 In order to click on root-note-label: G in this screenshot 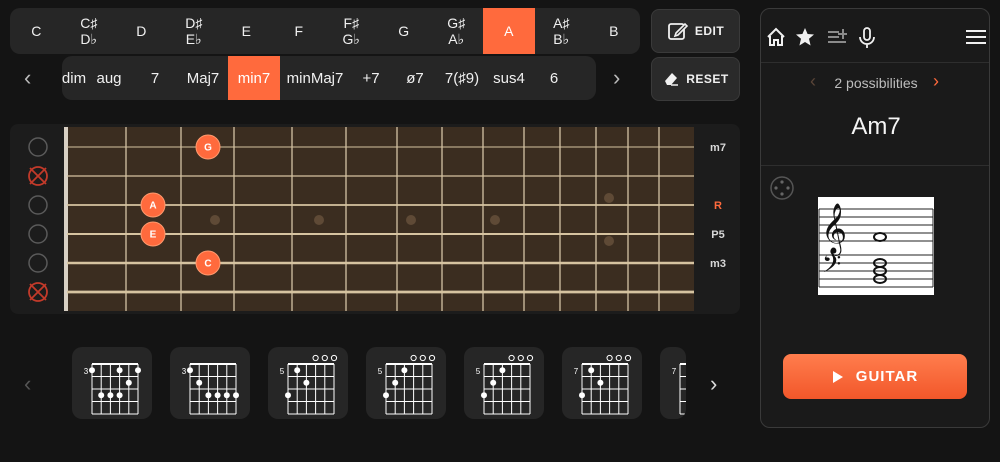, I will do `click(404, 31)`.